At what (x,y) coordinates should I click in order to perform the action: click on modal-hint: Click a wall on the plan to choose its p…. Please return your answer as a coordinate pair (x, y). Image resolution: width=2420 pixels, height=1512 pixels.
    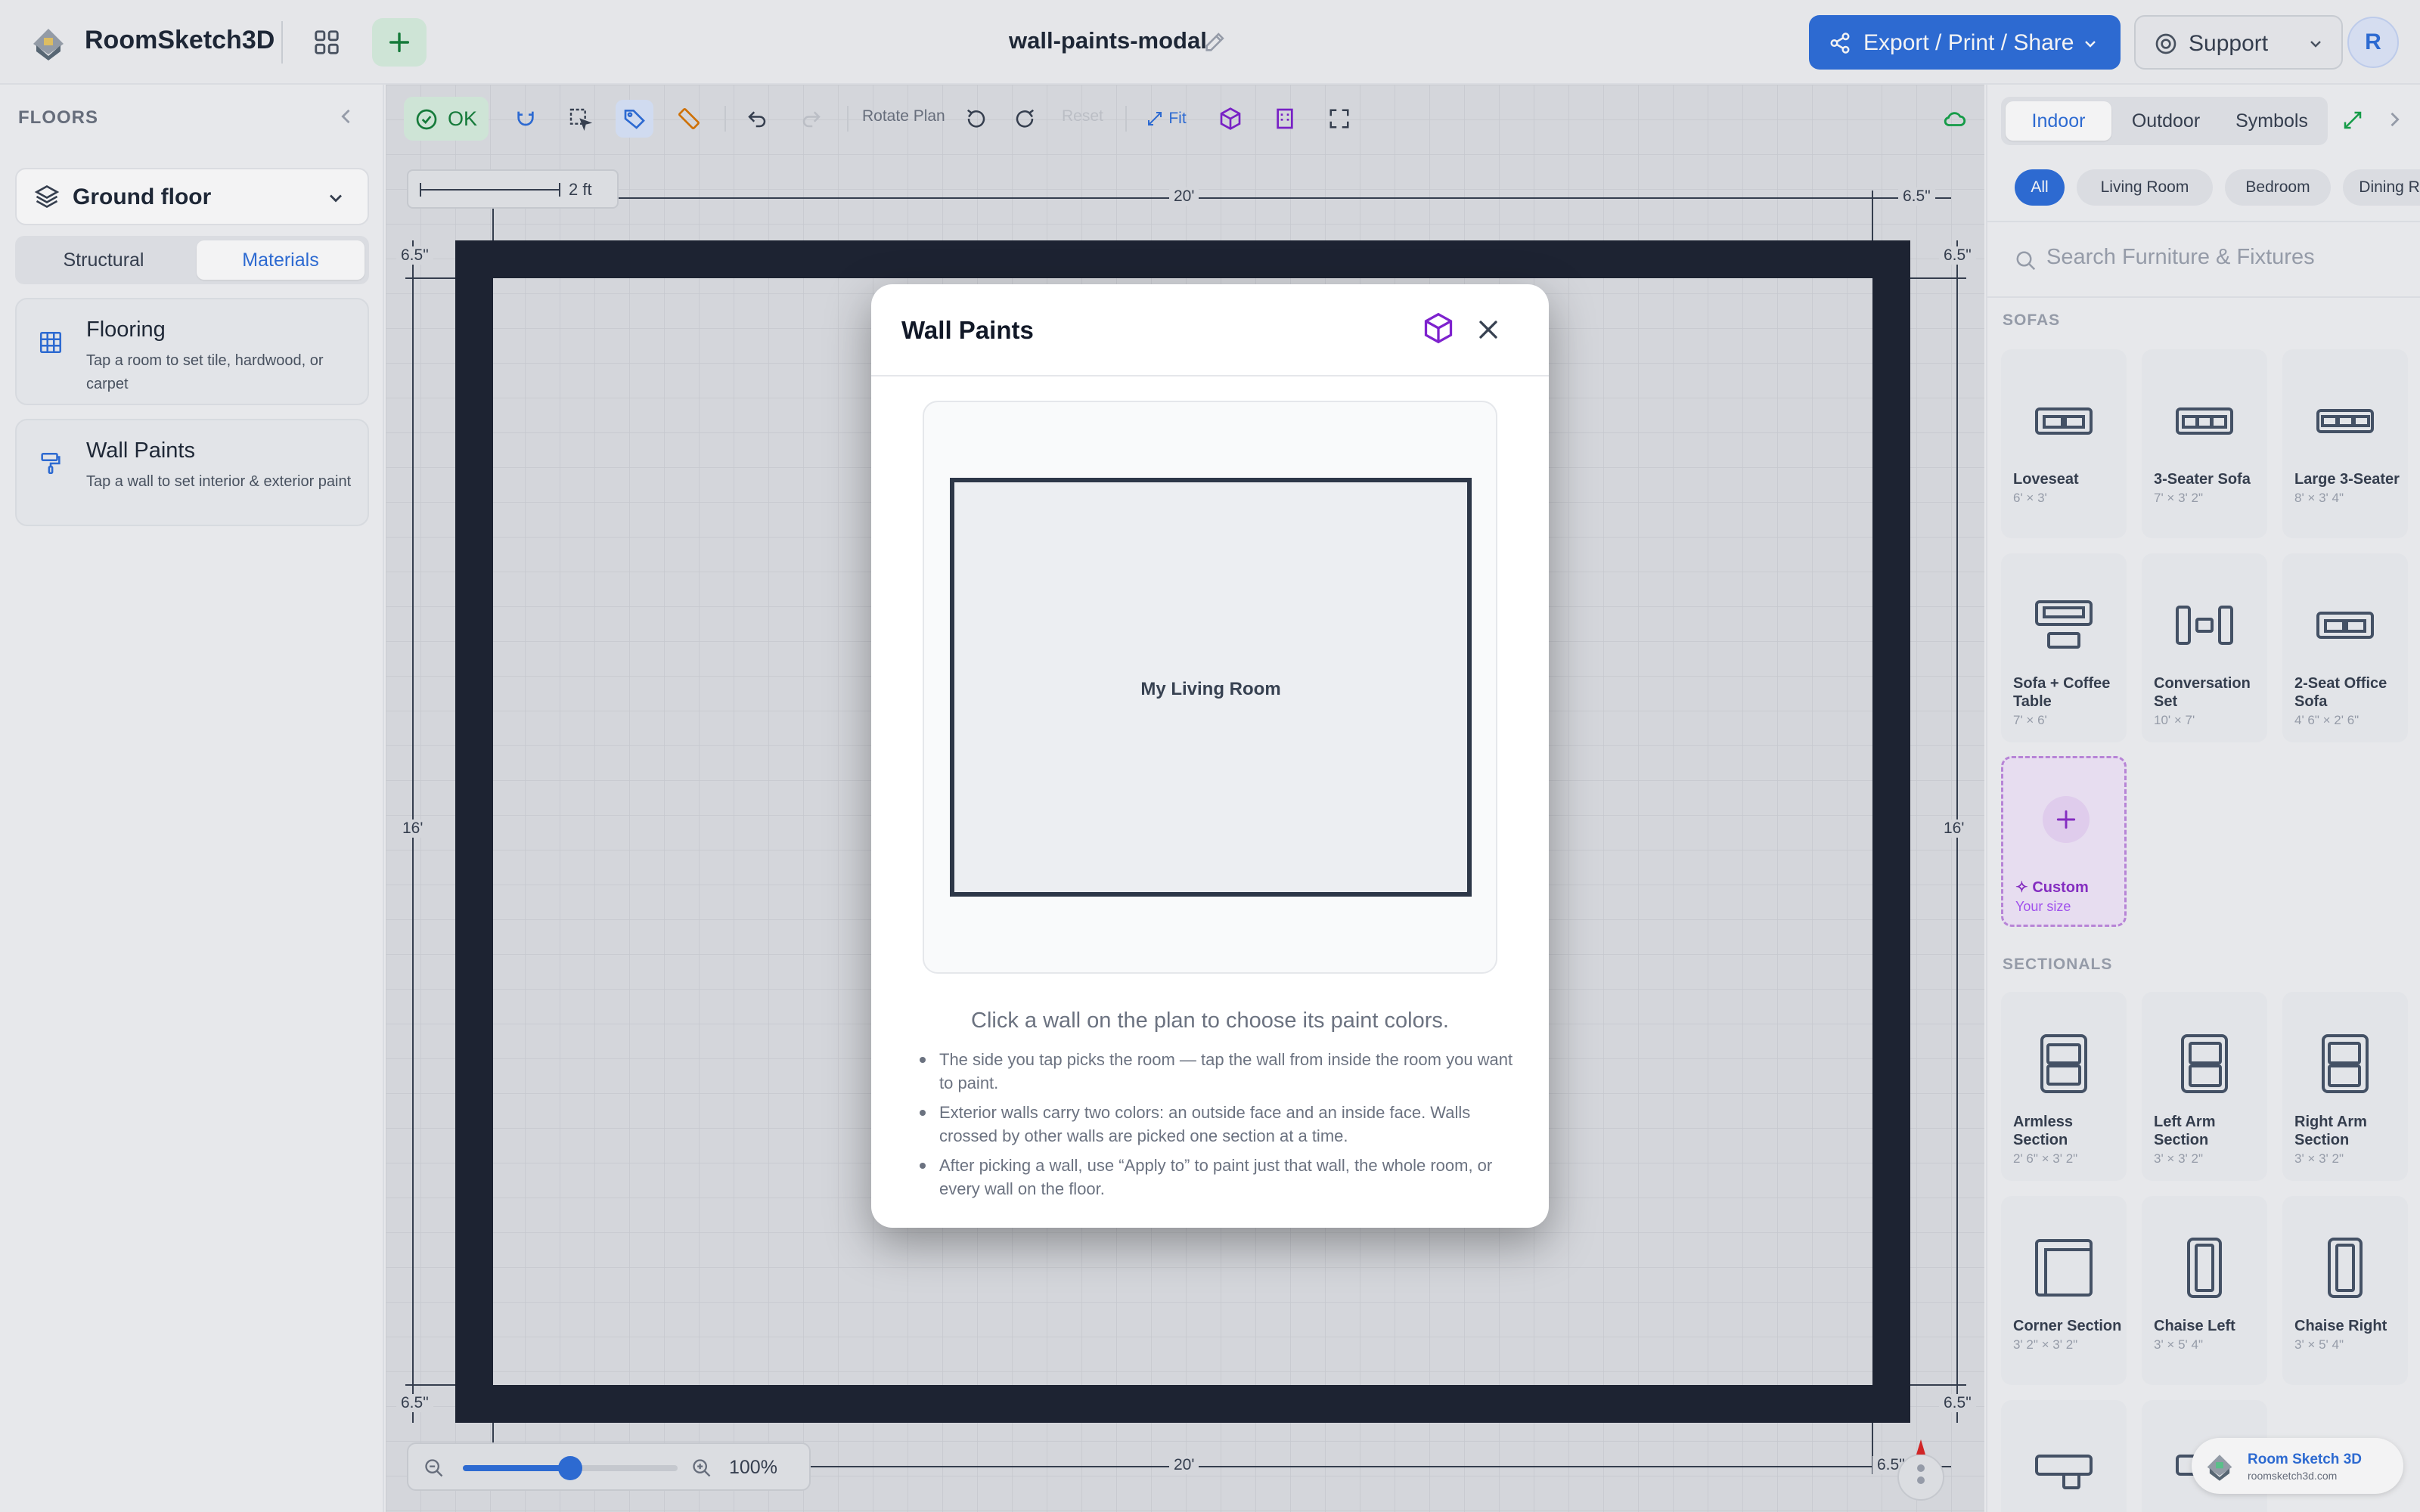
    Looking at the image, I should click on (1210, 1021).